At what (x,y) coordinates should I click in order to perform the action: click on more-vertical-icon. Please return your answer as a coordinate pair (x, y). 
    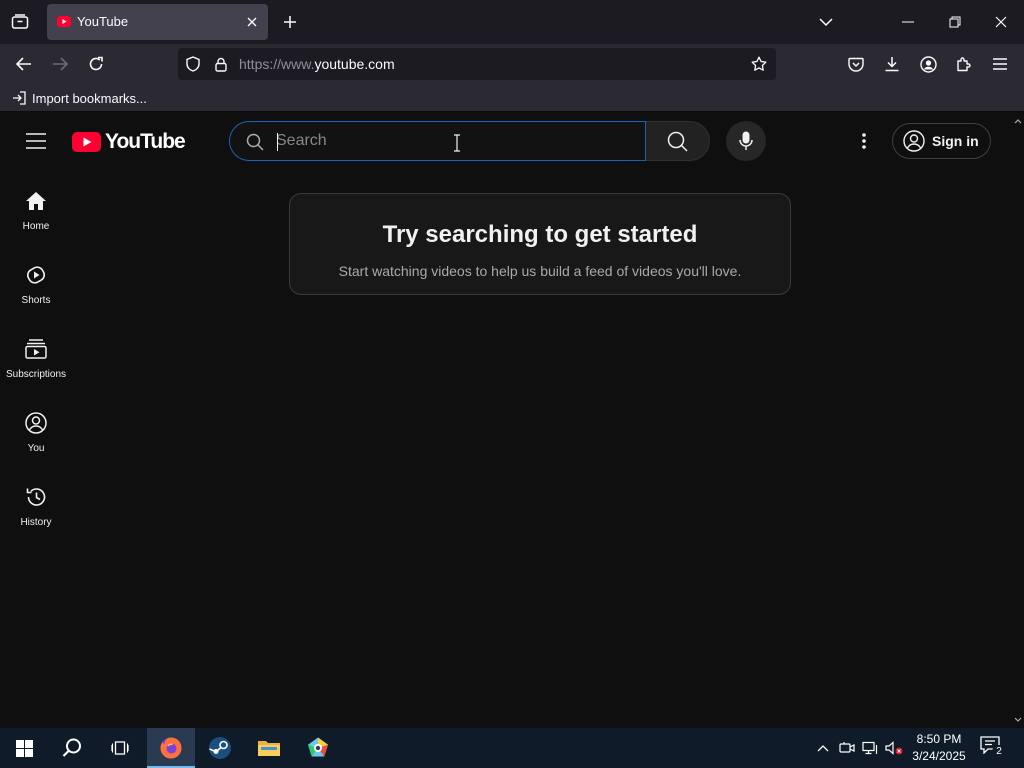
    Looking at the image, I should click on (864, 141).